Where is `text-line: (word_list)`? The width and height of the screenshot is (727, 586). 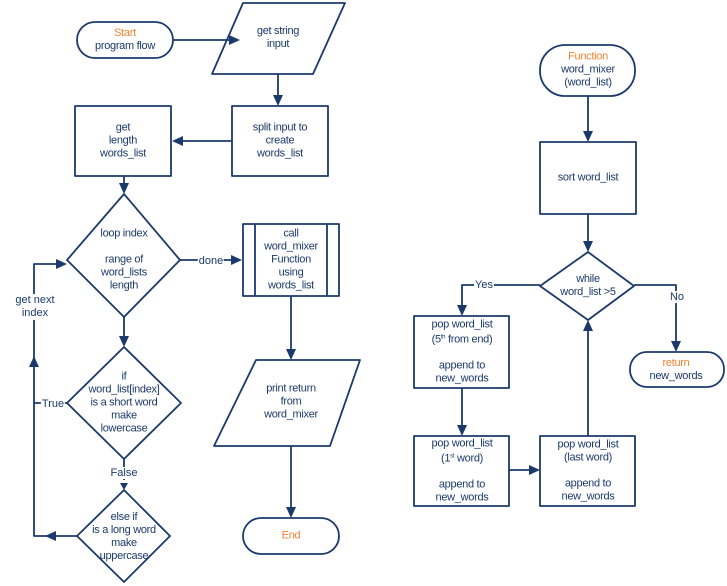
text-line: (word_list) is located at coordinates (588, 82).